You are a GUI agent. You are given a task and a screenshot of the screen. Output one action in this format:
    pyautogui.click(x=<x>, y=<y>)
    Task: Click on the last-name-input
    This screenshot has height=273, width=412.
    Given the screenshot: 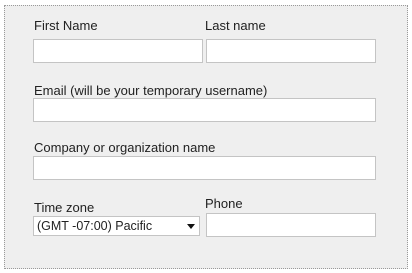 What is the action you would take?
    pyautogui.click(x=291, y=51)
    